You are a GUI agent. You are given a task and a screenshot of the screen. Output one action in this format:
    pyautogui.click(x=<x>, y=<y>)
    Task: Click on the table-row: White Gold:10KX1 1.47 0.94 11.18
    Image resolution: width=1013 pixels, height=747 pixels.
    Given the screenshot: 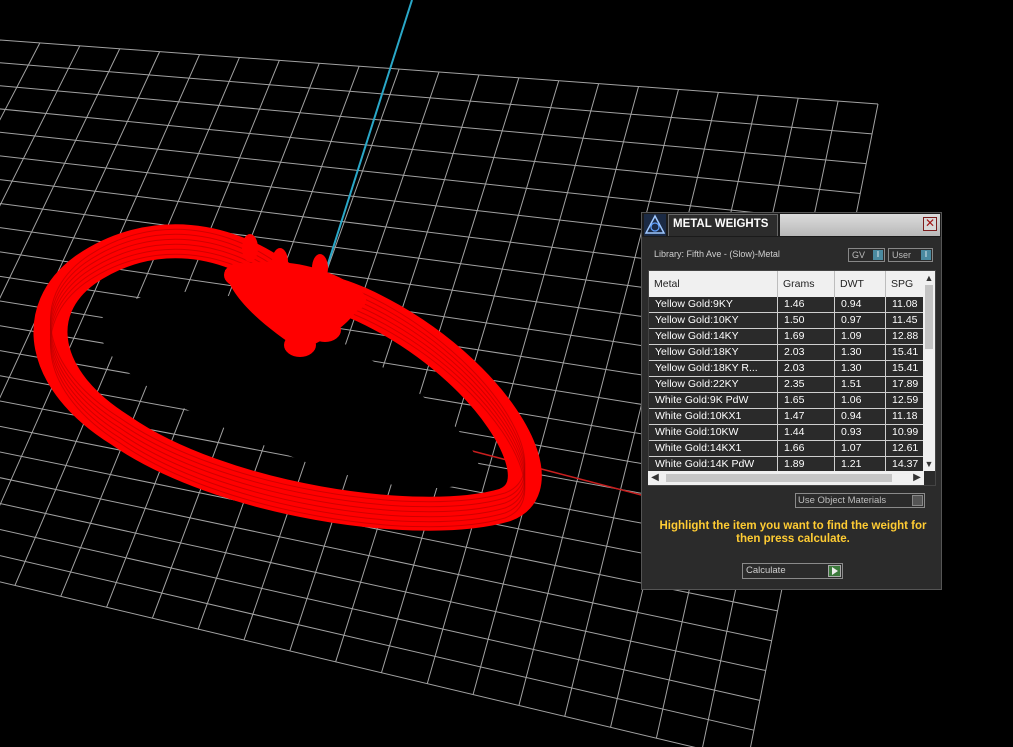 What is the action you would take?
    pyautogui.click(x=786, y=417)
    